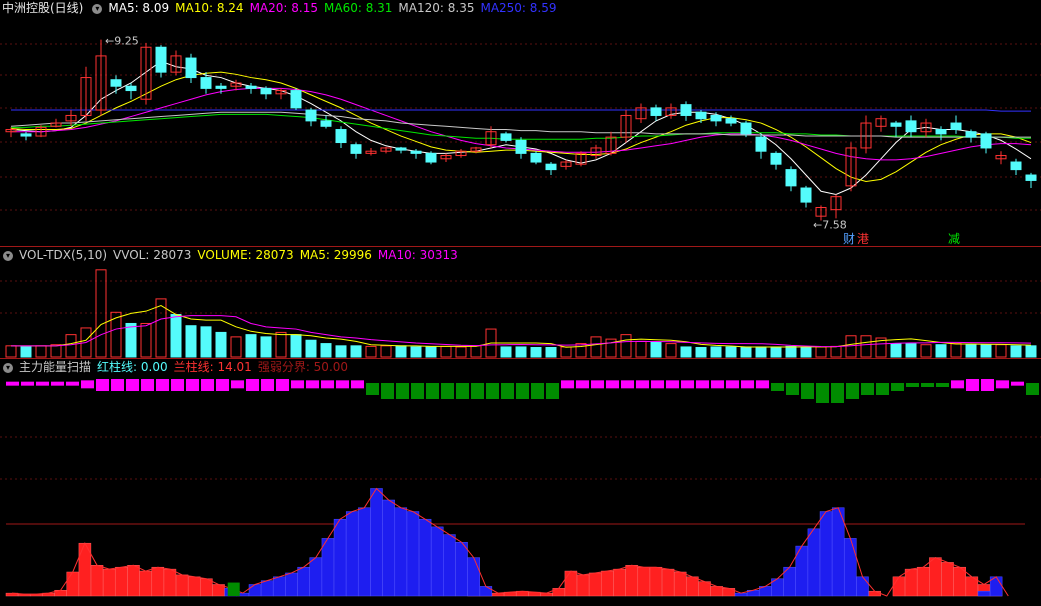 The width and height of the screenshot is (1041, 606). I want to click on ma-line-ma250, so click(521, 110).